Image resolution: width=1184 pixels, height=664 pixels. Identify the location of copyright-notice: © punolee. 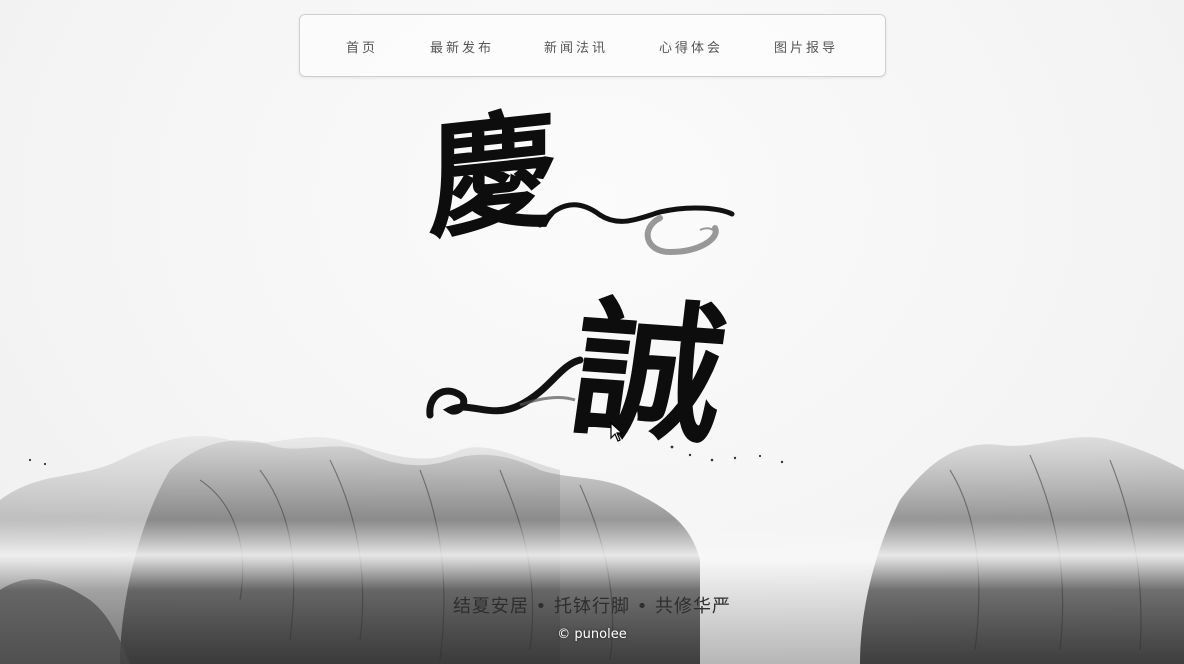
(592, 634).